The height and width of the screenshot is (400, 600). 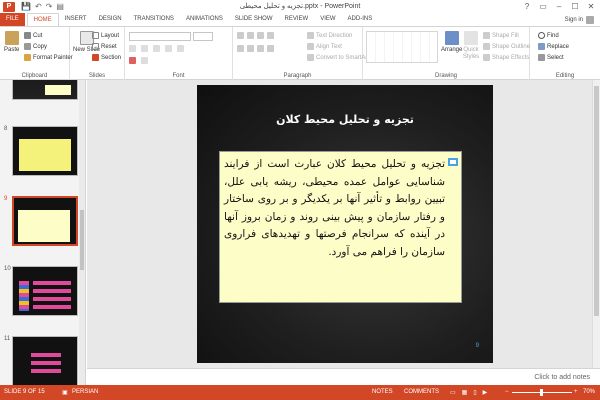 I want to click on slide-counter: SLIDE 9 OF 15, so click(x=24, y=392).